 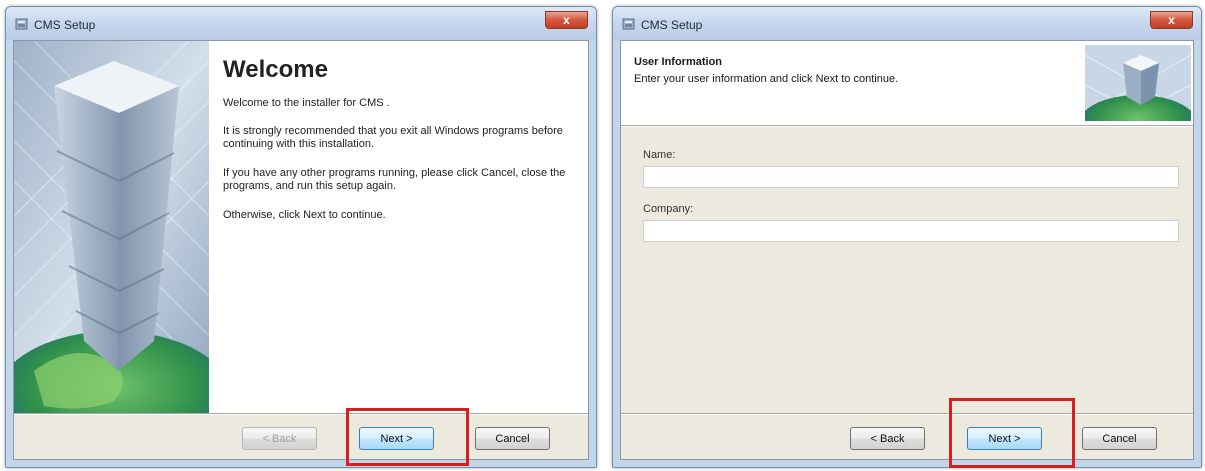 I want to click on name-label: Name:, so click(x=659, y=155).